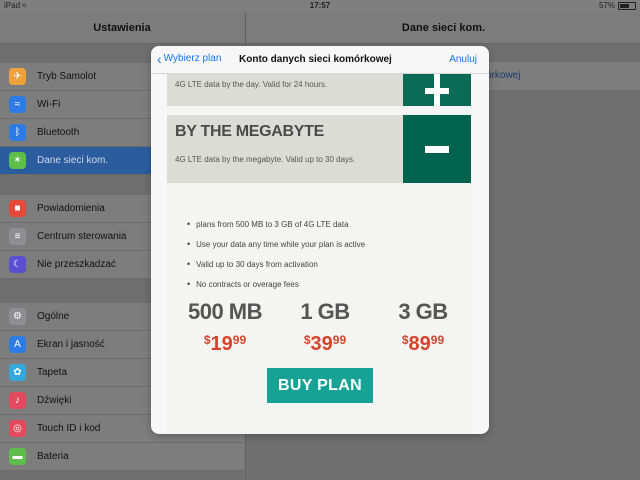 The width and height of the screenshot is (640, 480). Describe the element at coordinates (503, 75) in the screenshot. I see `detail-cell-label: órkowej` at that location.